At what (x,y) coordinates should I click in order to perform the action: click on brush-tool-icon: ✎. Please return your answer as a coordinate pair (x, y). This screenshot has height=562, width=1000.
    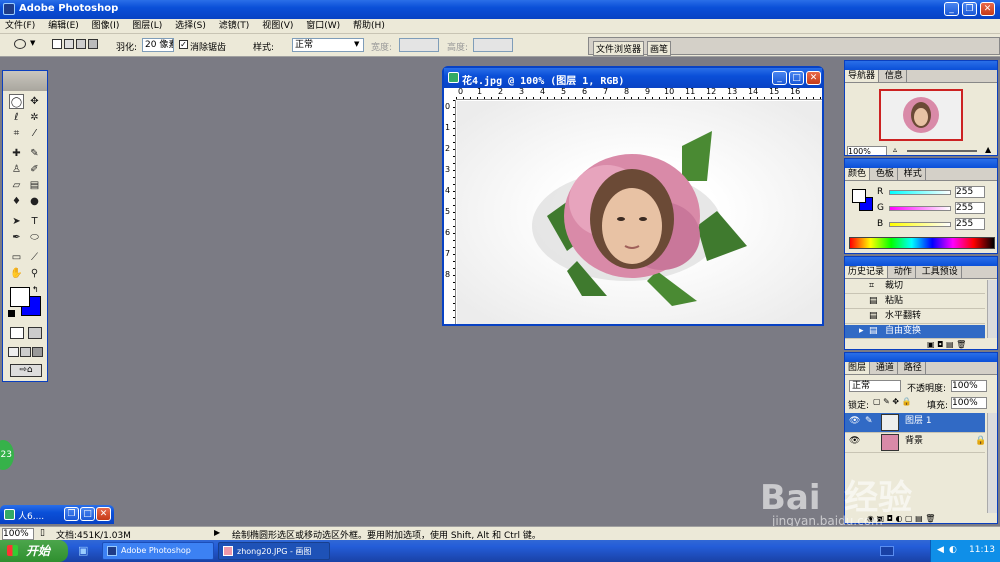
    Looking at the image, I should click on (34, 153).